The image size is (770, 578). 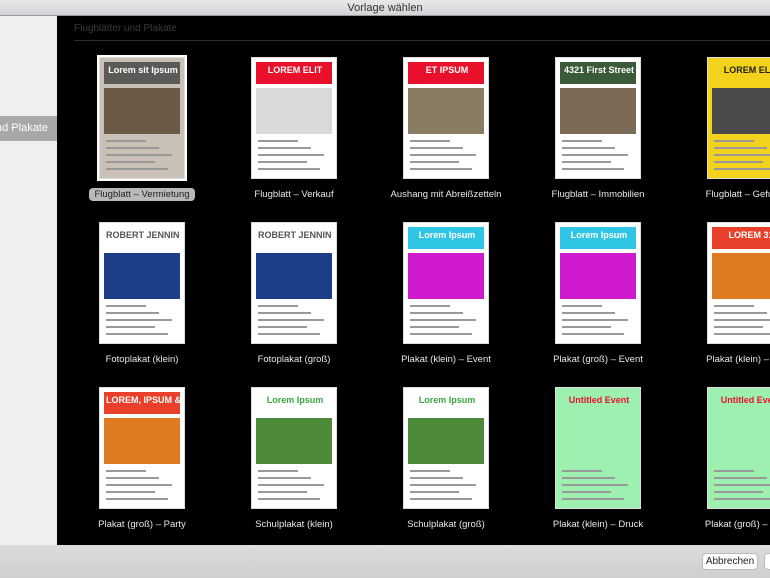 I want to click on template-tile: Lorem Ipsum Plakat (groß) – Event, so click(x=598, y=294).